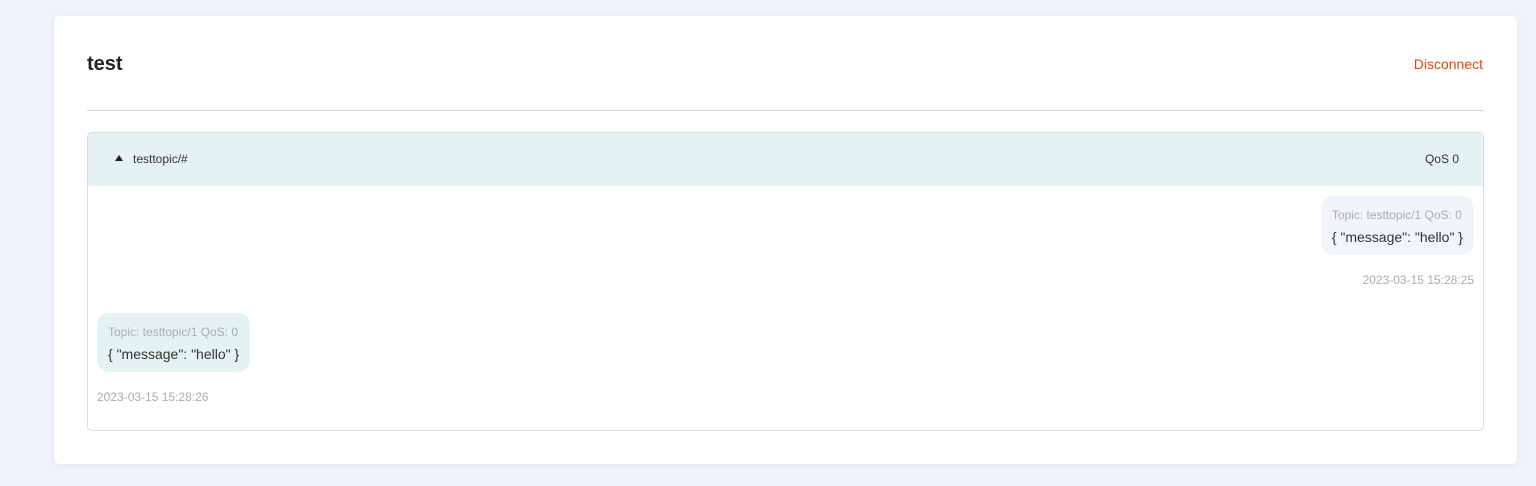 The image size is (1536, 486). What do you see at coordinates (1441, 159) in the screenshot?
I see `subscription-qos: QoS 0` at bounding box center [1441, 159].